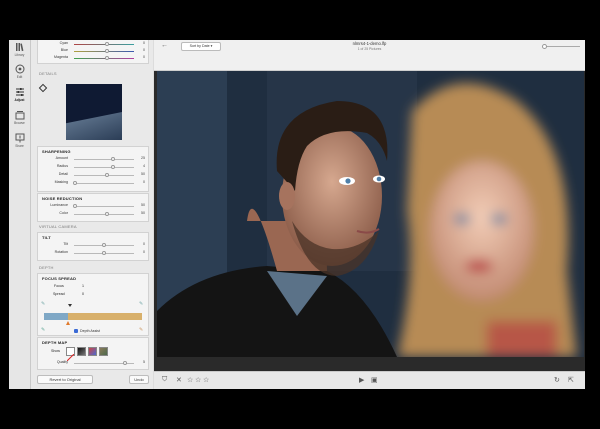  Describe the element at coordinates (103, 351) in the screenshot. I see `depth-map-photo-swatch` at that location.